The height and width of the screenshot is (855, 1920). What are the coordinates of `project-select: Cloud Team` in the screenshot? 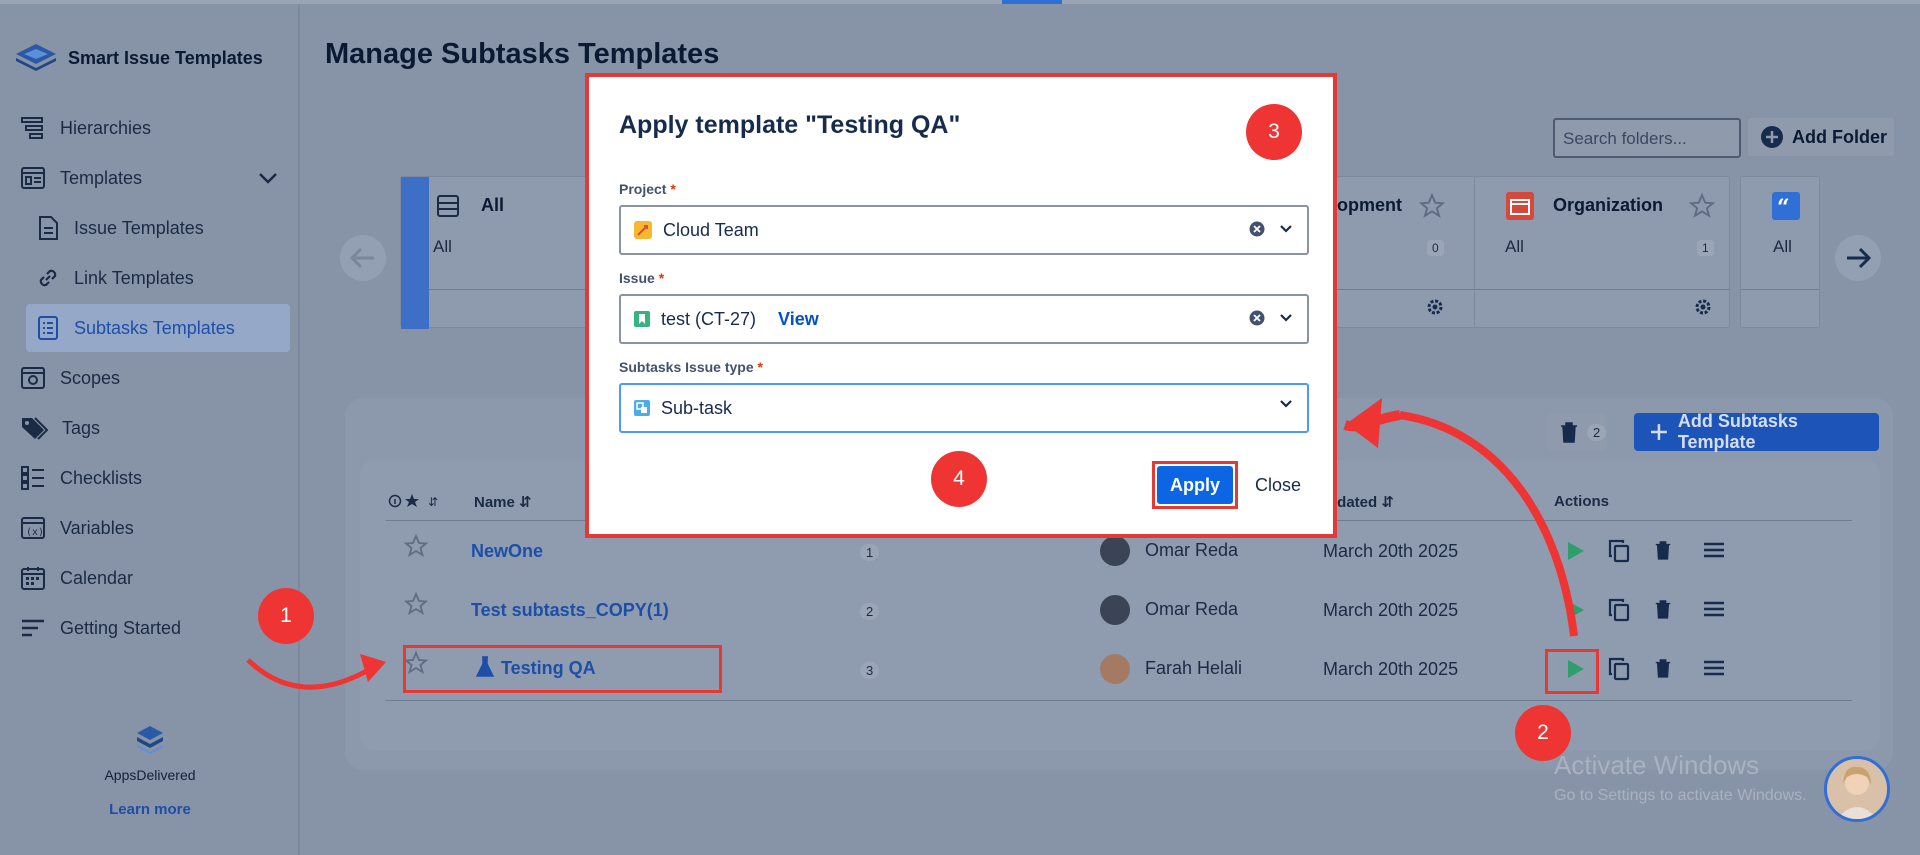 It's located at (964, 230).